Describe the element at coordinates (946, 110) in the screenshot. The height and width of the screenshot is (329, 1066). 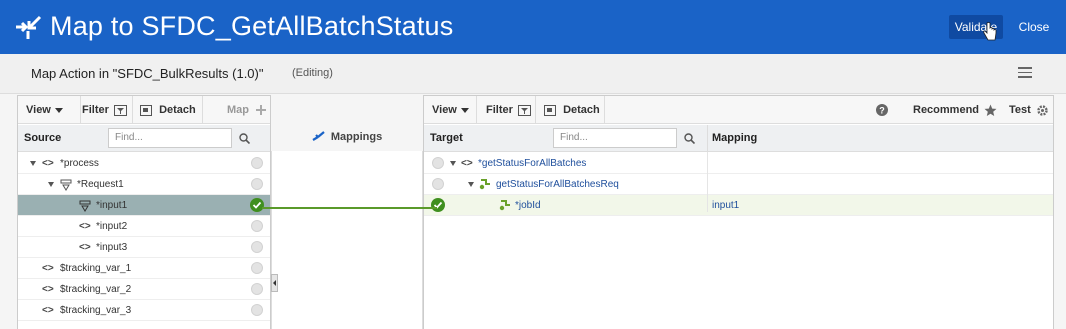
I see `recommend-label: Recommend` at that location.